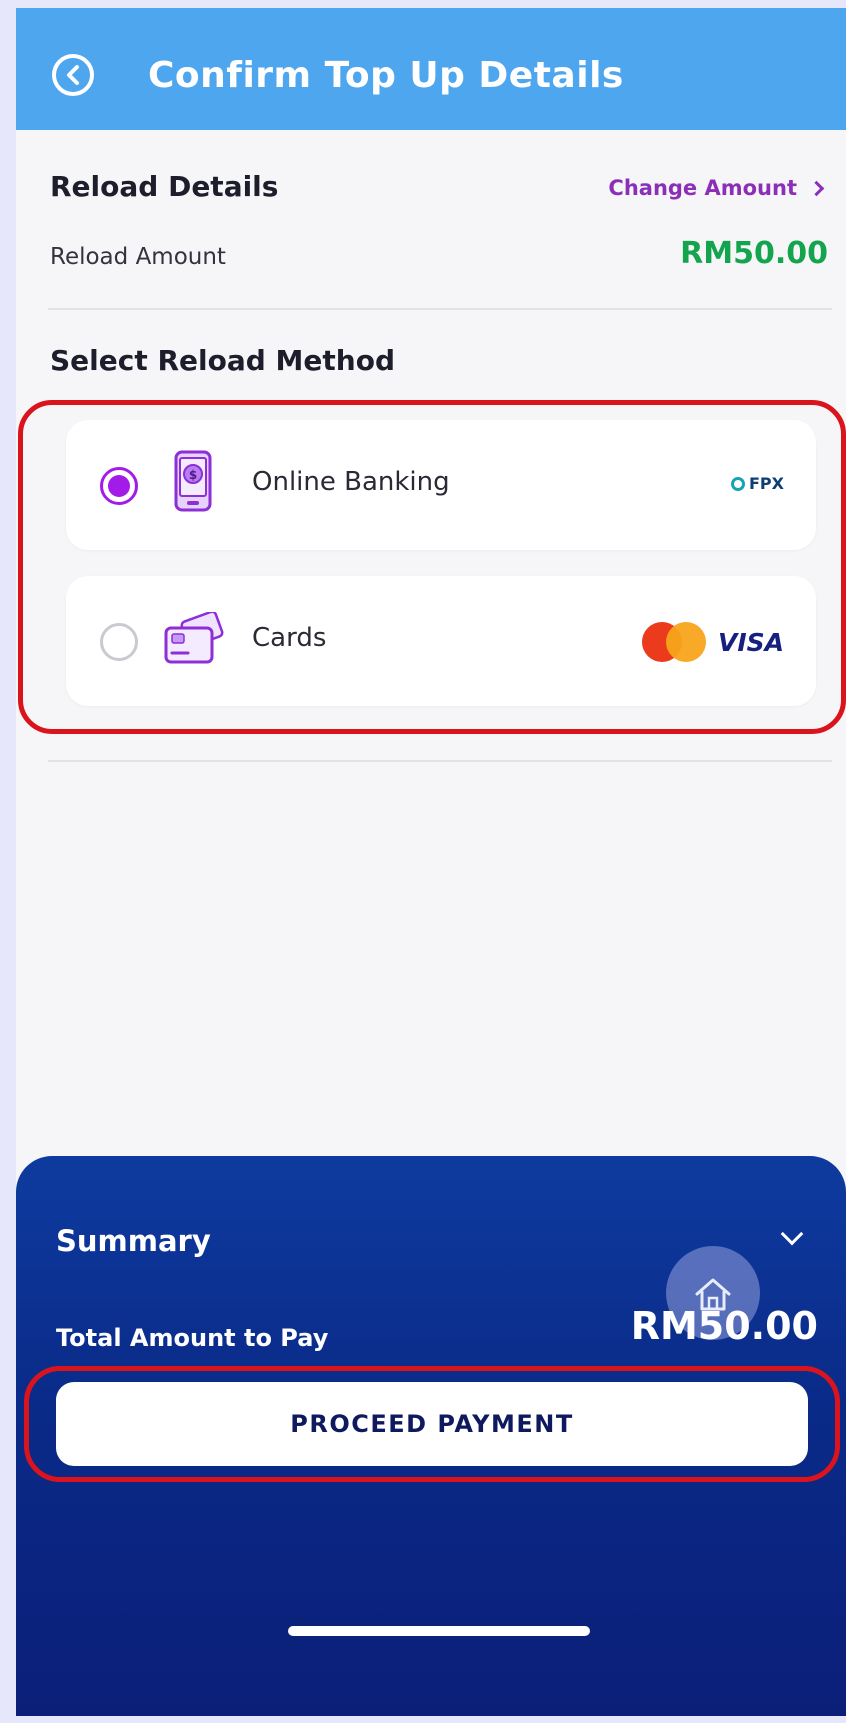 The height and width of the screenshot is (1723, 846). Describe the element at coordinates (133, 1241) in the screenshot. I see `summary-title: Summary` at that location.